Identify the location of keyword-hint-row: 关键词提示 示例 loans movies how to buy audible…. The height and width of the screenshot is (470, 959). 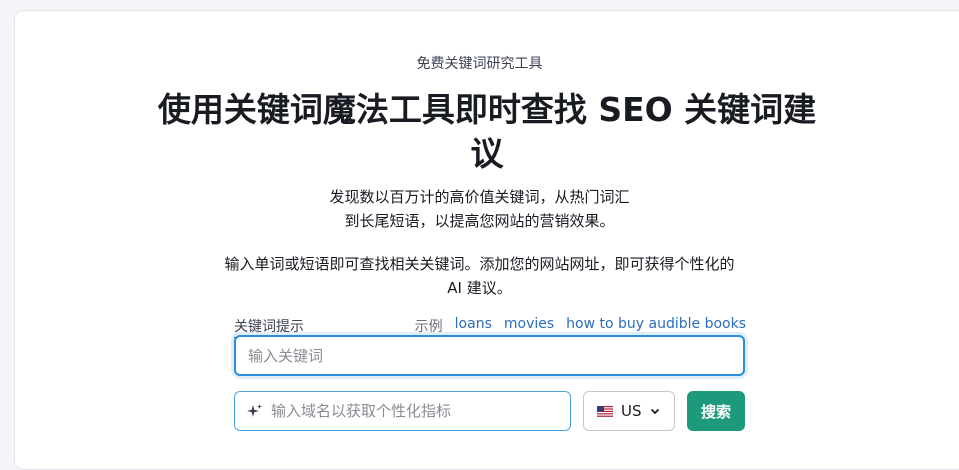
(490, 327).